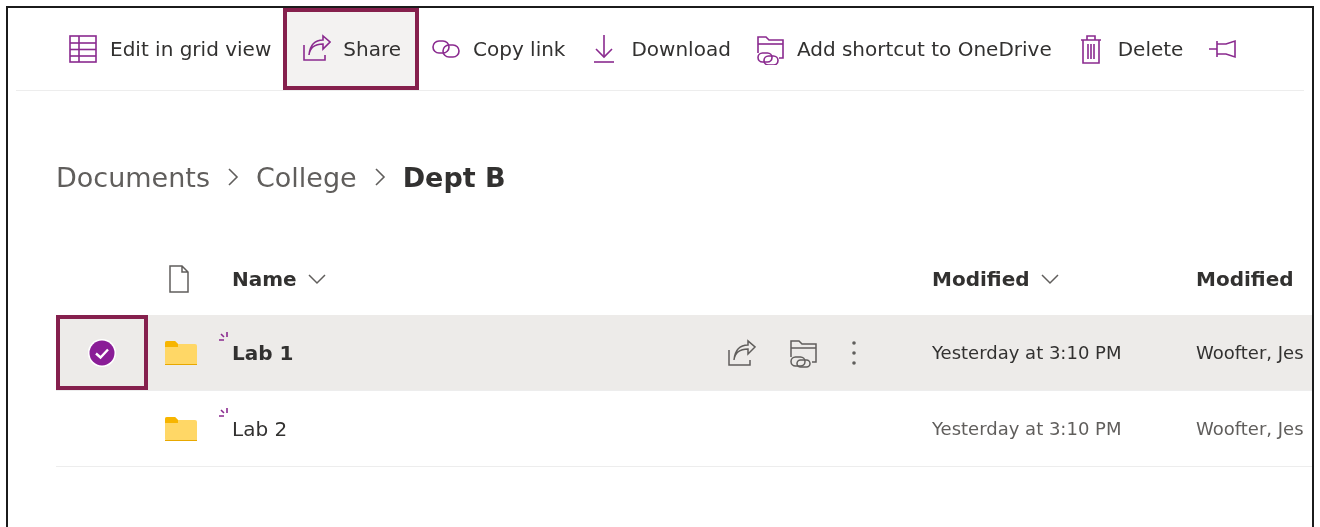 The image size is (1320, 527). I want to click on breadcrumb-link: Documents, so click(133, 177).